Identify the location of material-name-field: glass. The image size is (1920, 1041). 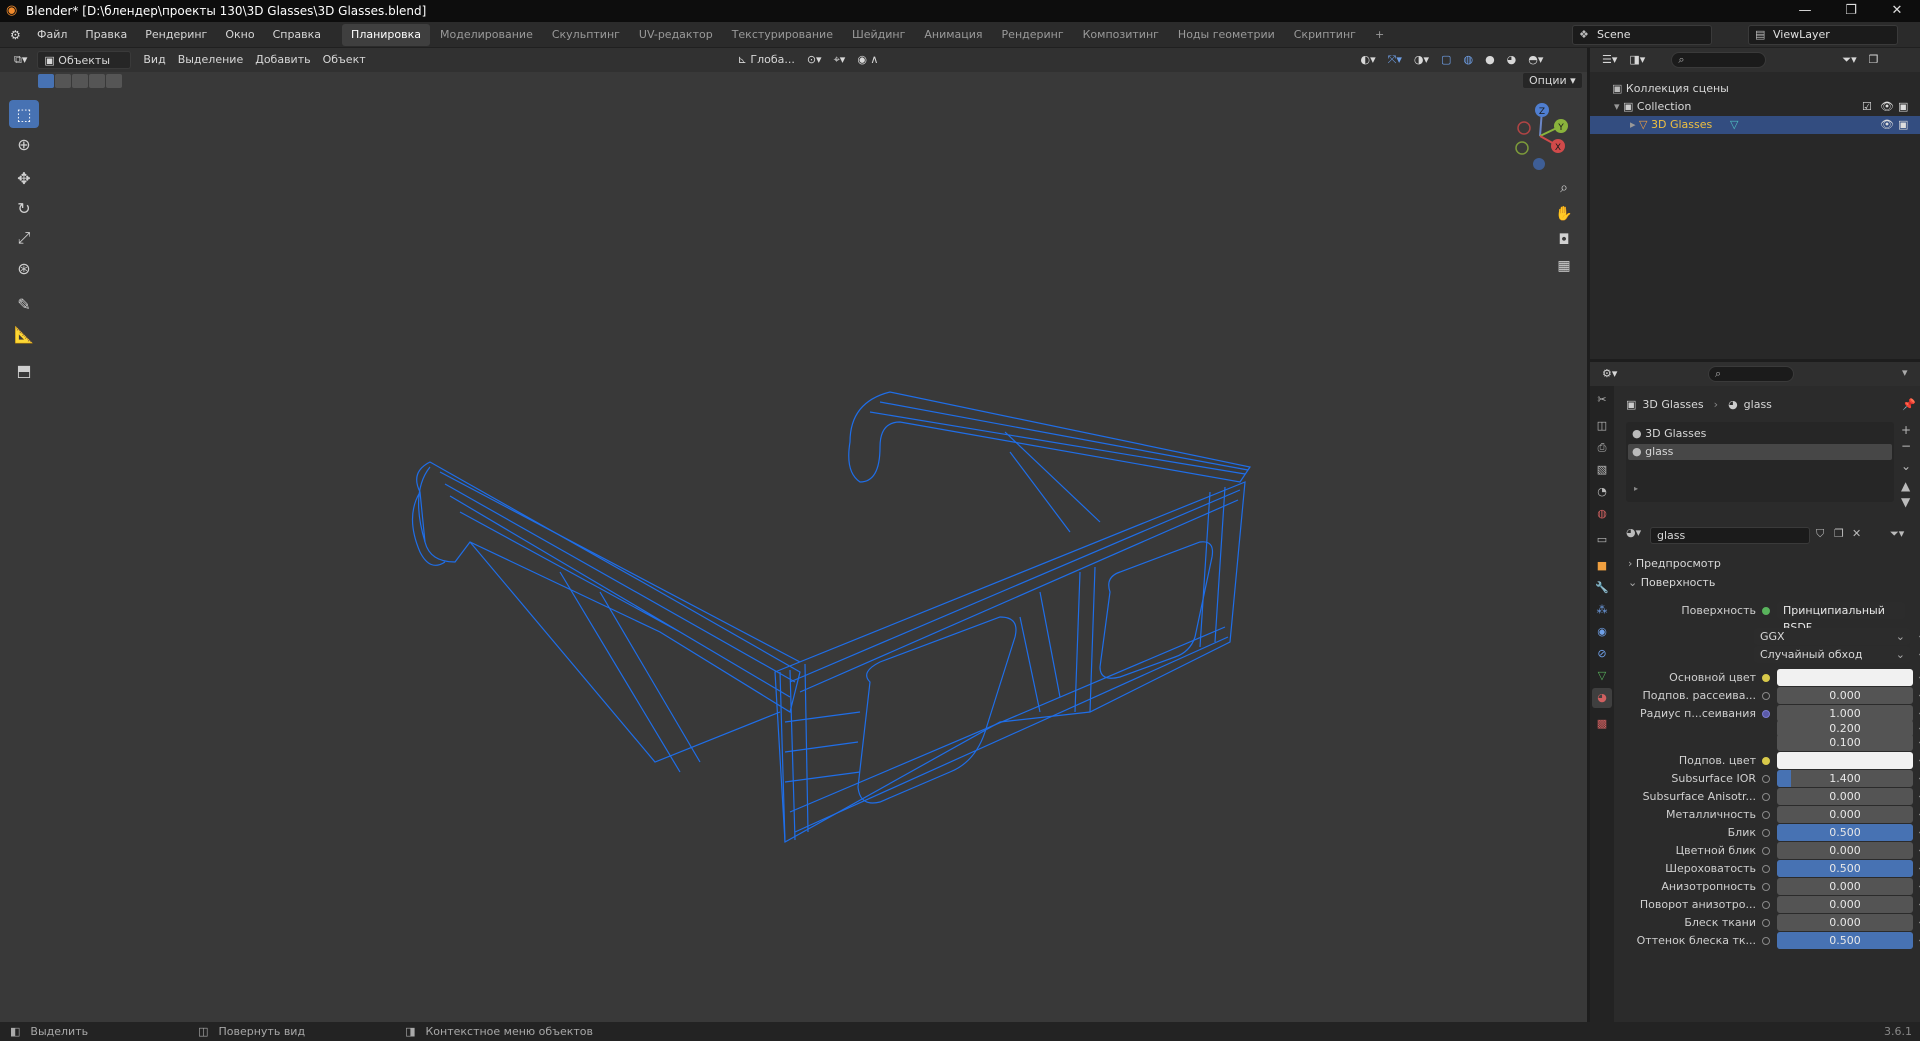
(1730, 535).